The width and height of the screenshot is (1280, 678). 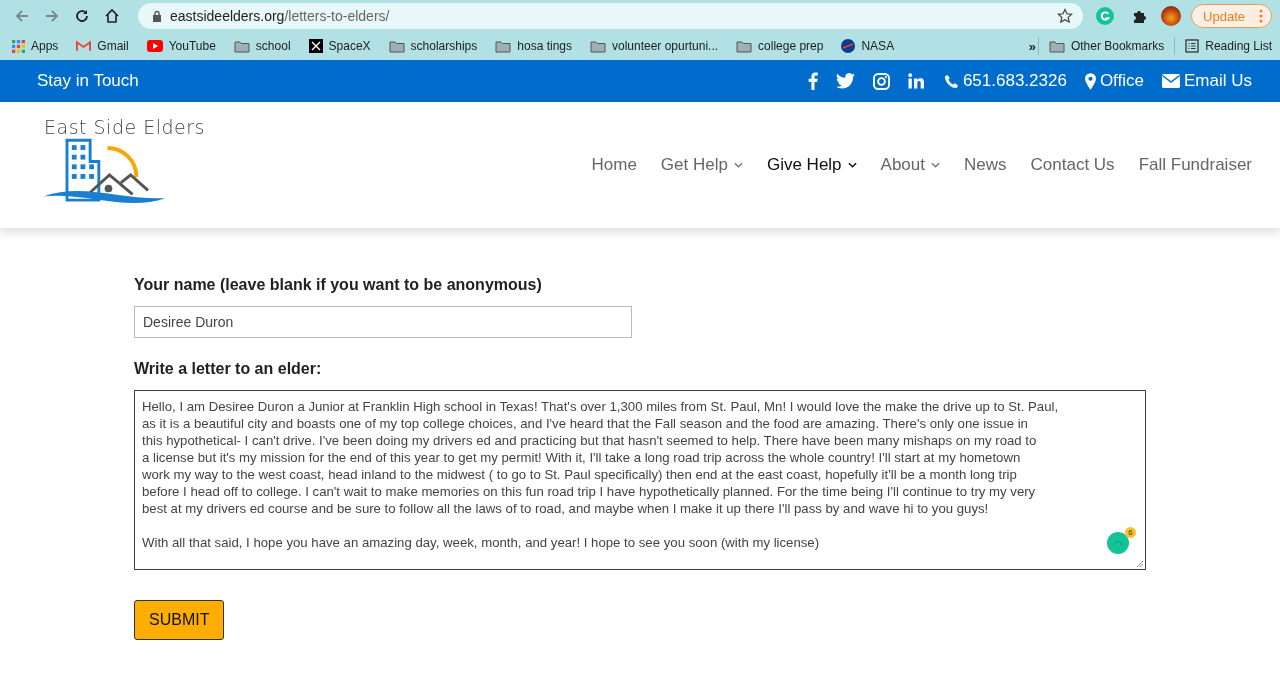 I want to click on bookmark-link: Gmail, so click(x=102, y=46).